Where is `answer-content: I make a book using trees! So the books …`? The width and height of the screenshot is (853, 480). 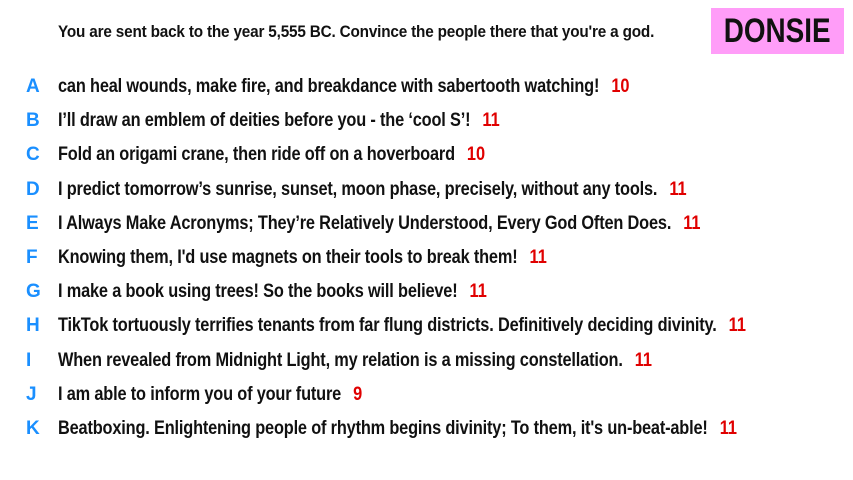
answer-content: I make a book using trees! So the books … is located at coordinates (272, 292).